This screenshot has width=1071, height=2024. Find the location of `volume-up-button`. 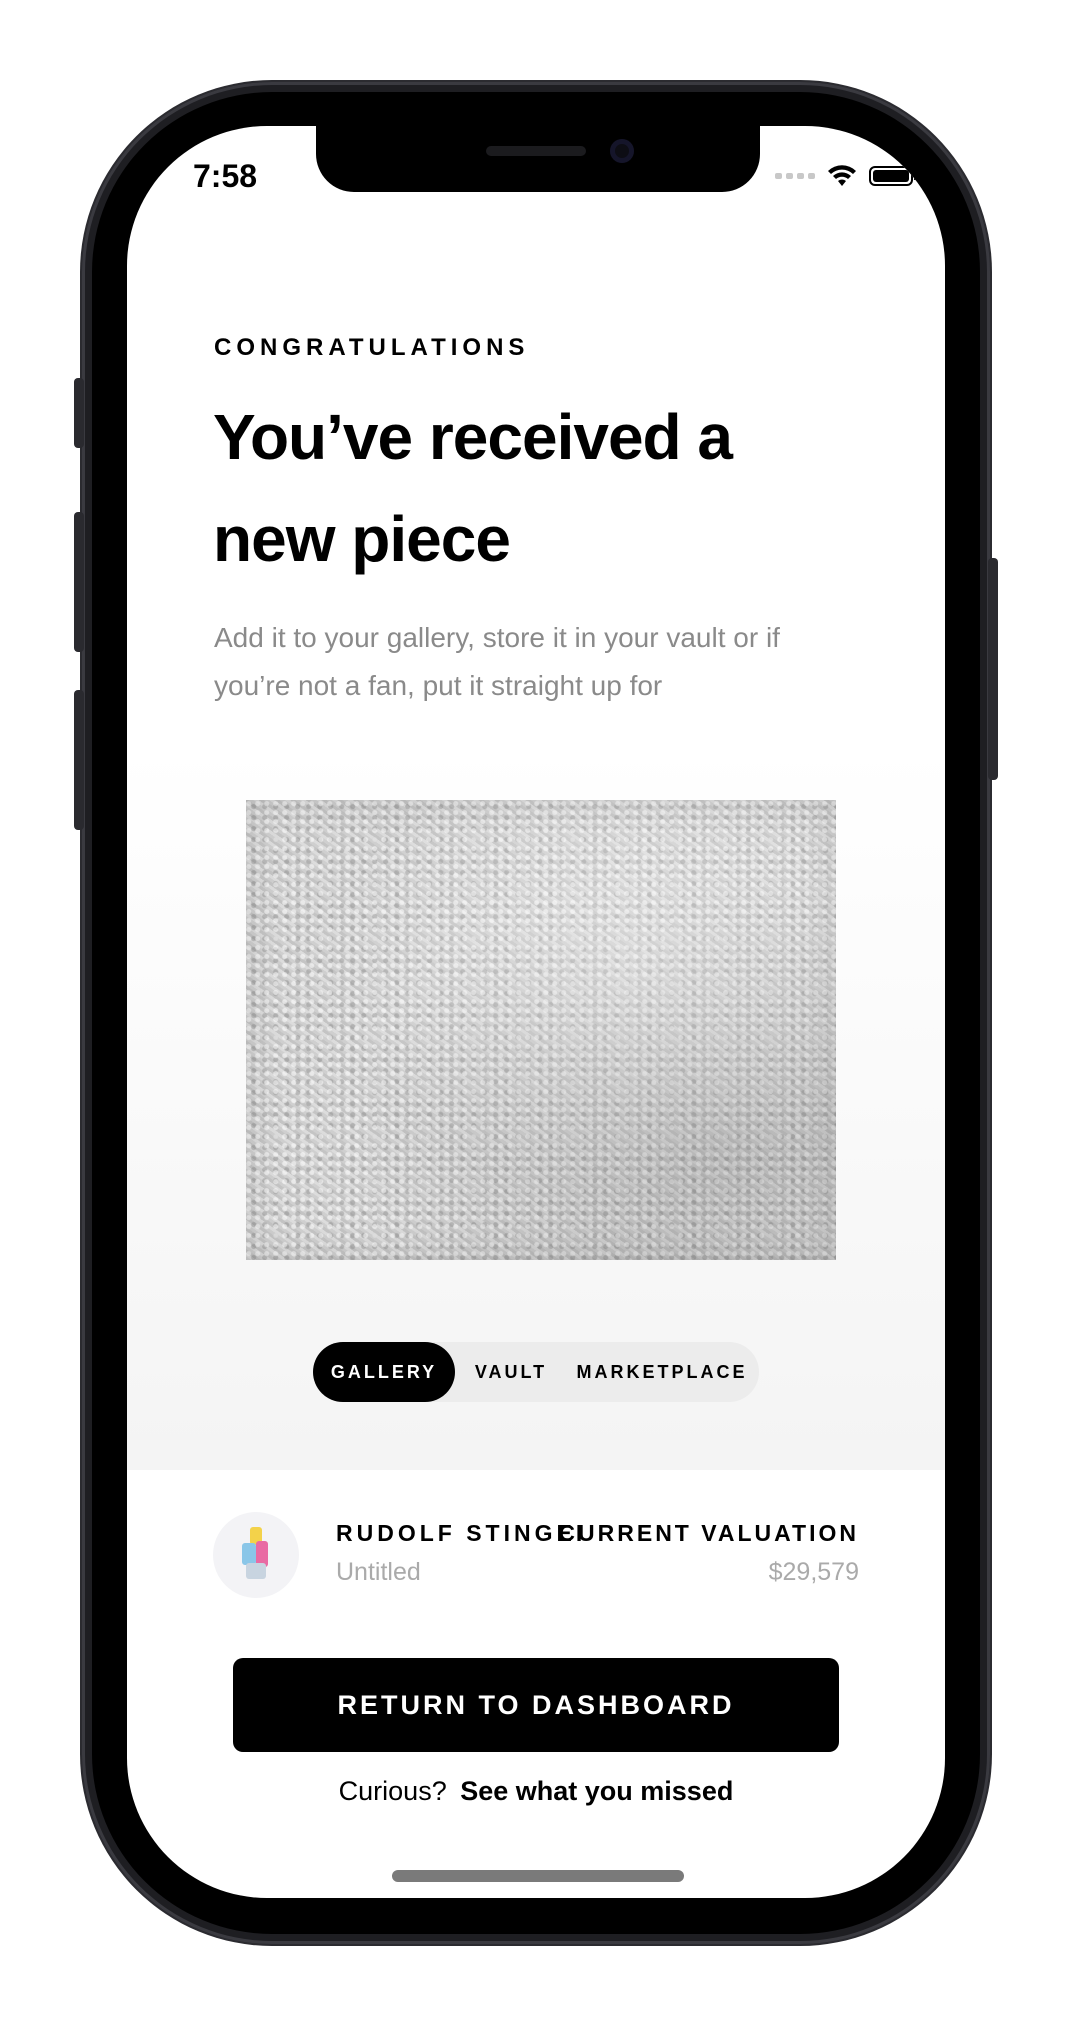

volume-up-button is located at coordinates (79, 582).